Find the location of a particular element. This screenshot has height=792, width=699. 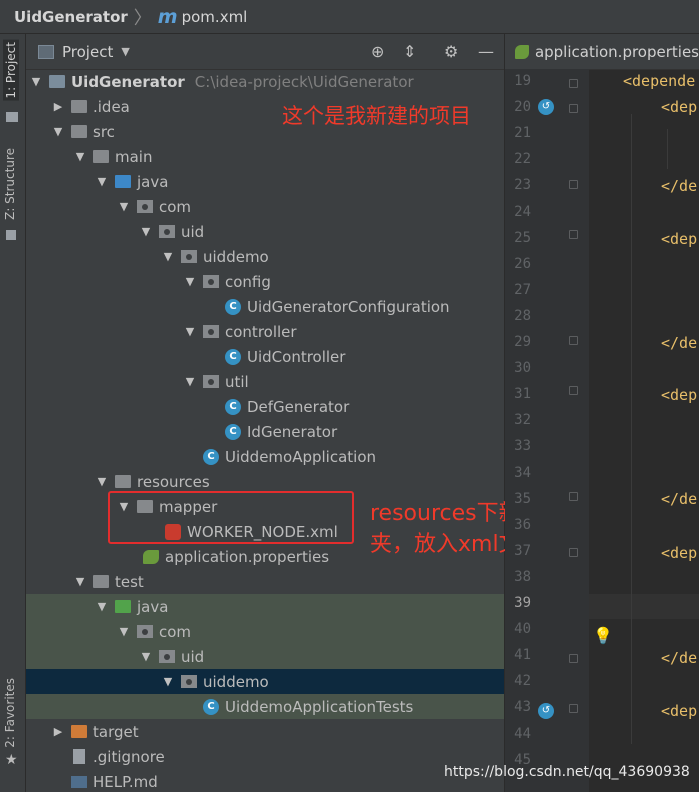

tree-row-controller-class: C UidController is located at coordinates (265, 356).